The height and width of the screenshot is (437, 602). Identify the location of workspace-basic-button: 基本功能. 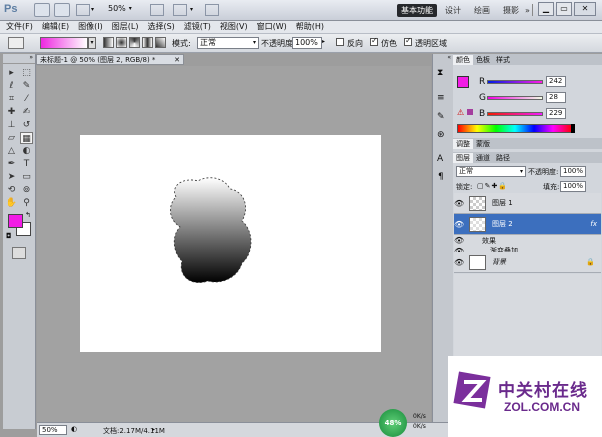
(417, 10).